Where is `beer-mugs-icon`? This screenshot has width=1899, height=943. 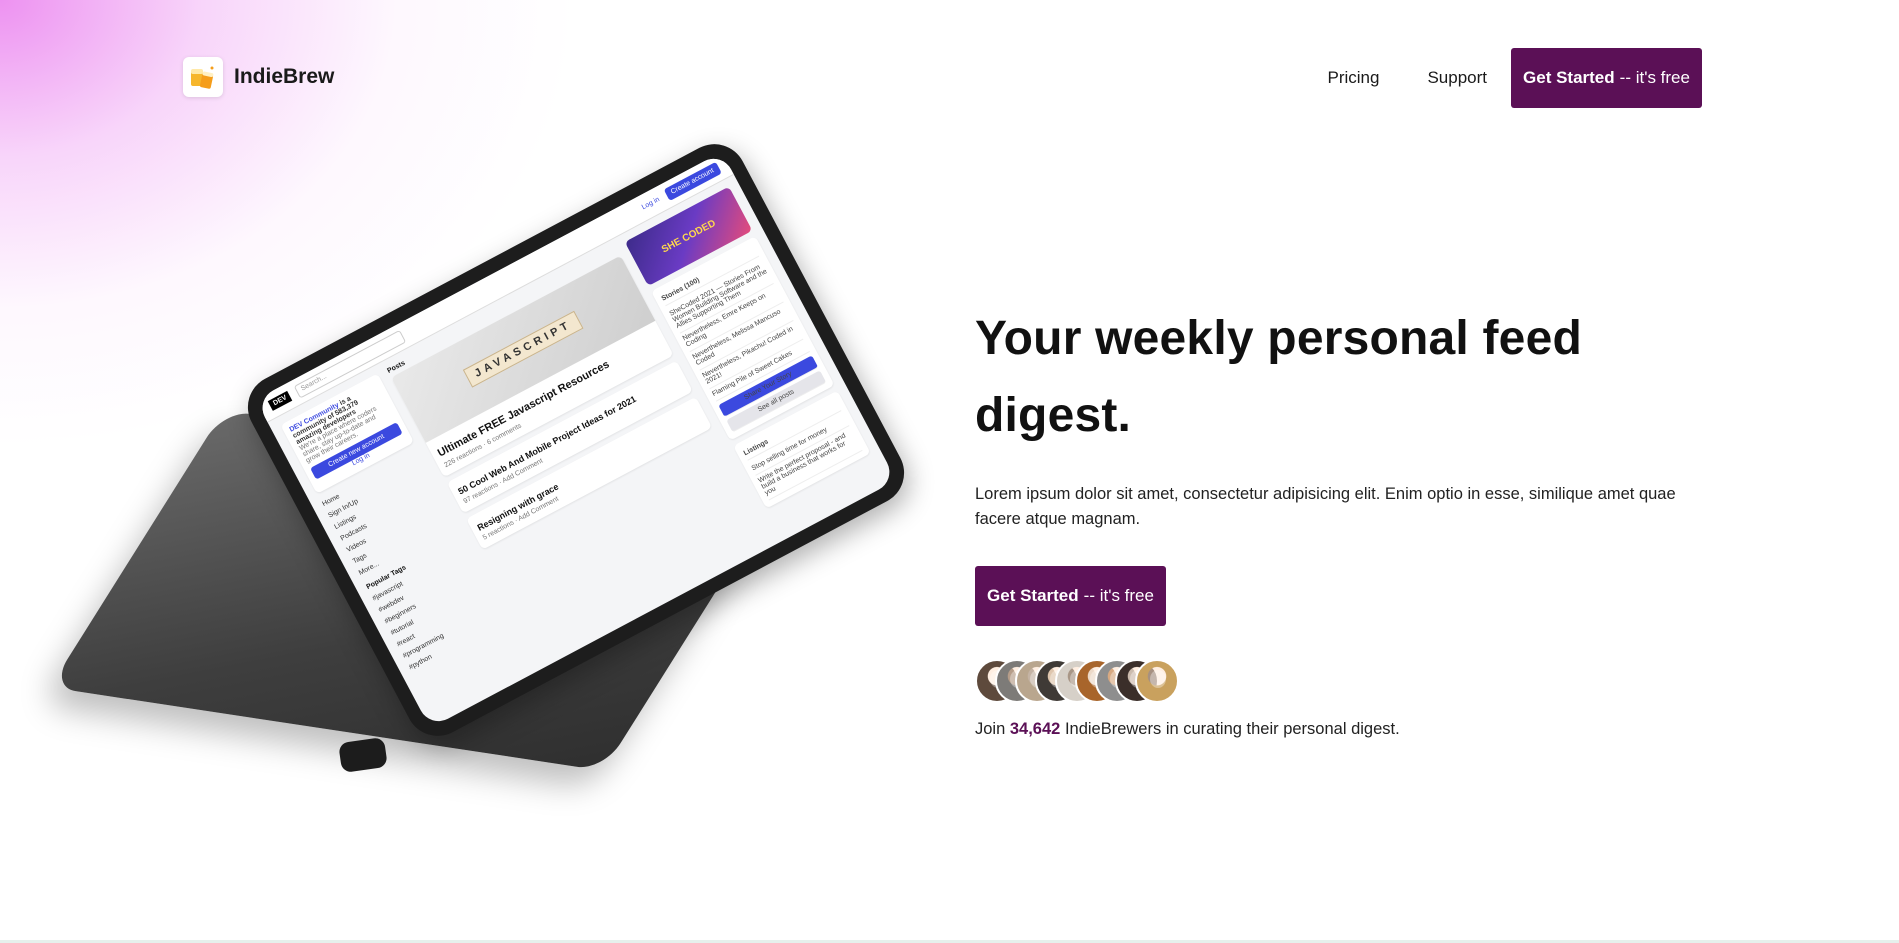
beer-mugs-icon is located at coordinates (203, 77).